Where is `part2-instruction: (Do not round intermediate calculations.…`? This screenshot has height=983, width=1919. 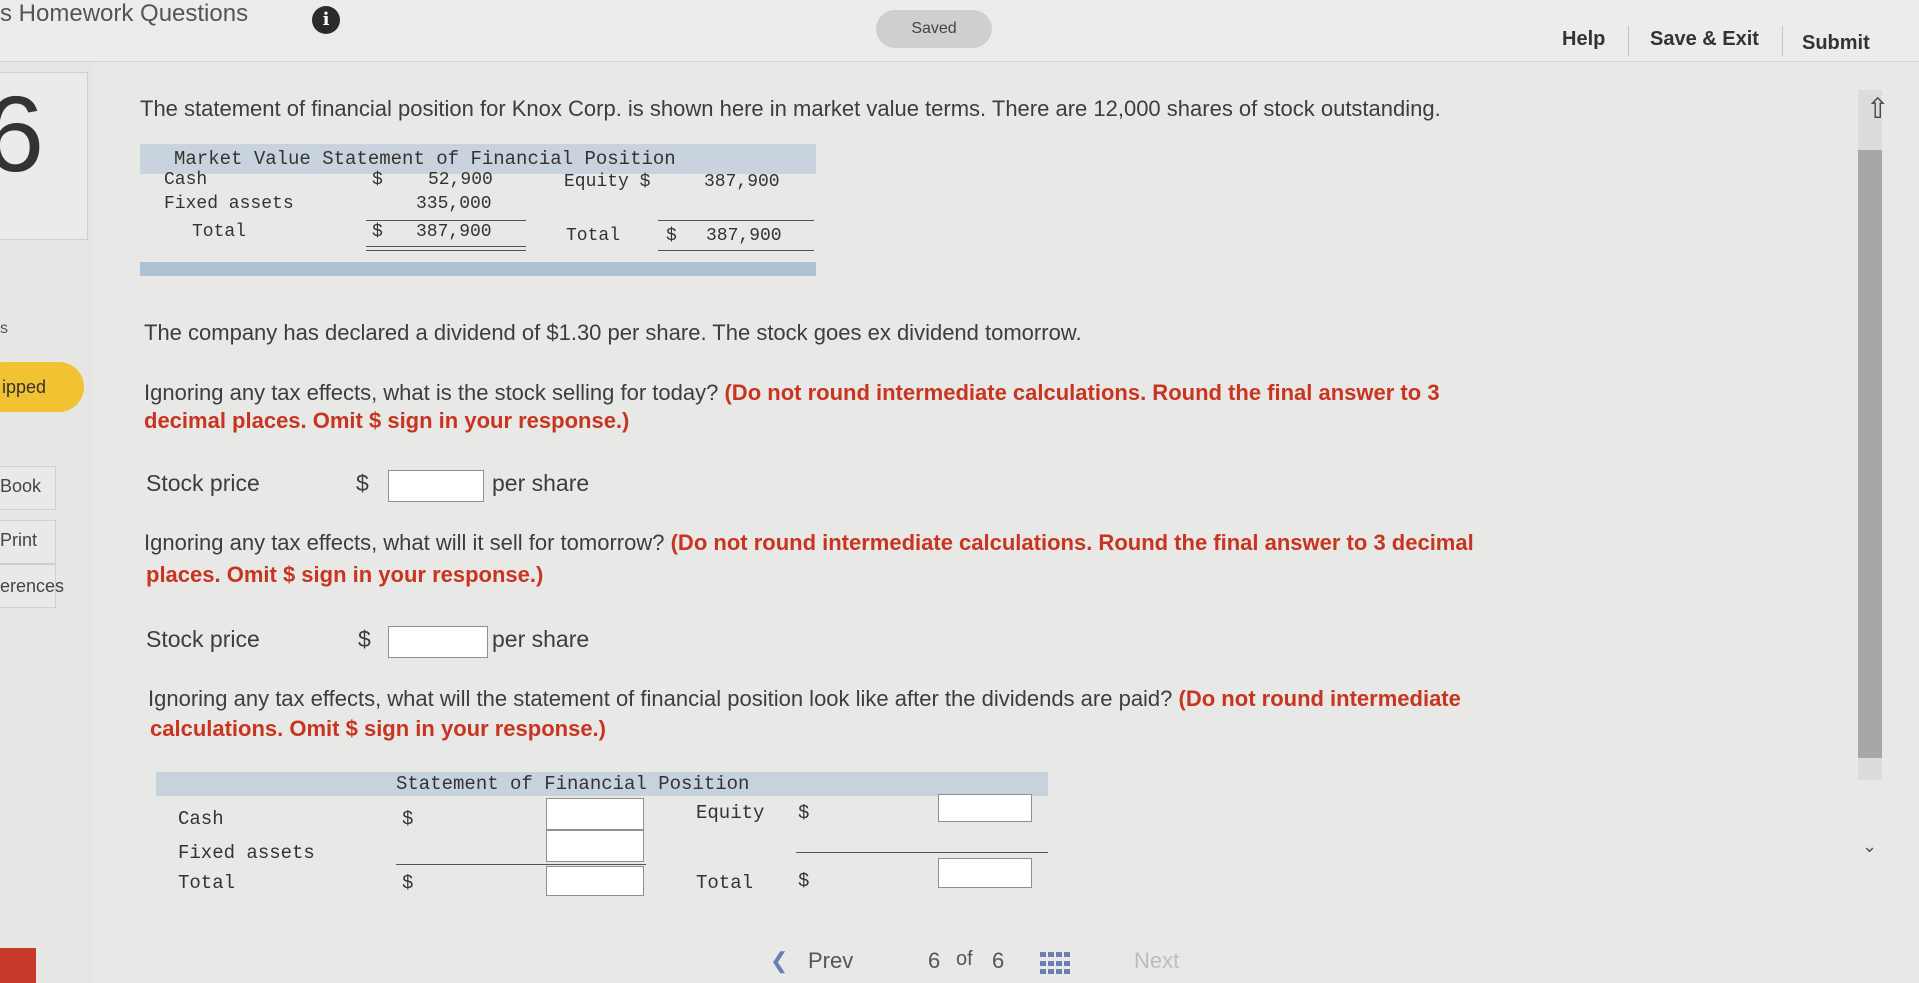
part2-instruction: (Do not round intermediate calculations.… is located at coordinates (1072, 542).